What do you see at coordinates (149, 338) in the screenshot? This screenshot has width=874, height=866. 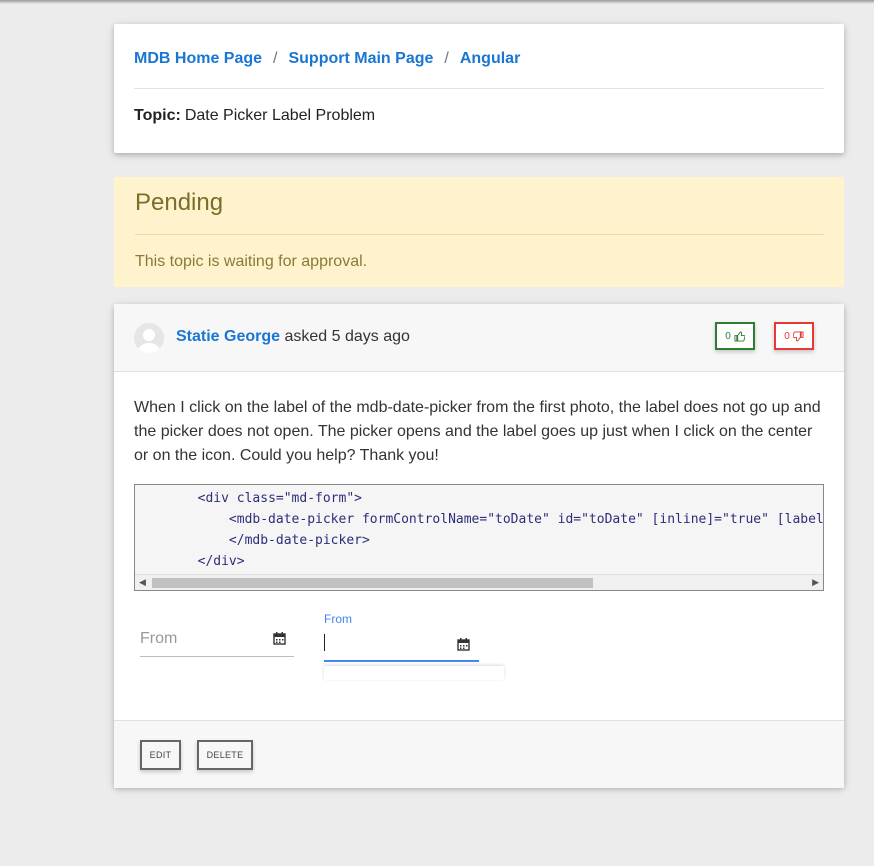 I see `avatar-icon` at bounding box center [149, 338].